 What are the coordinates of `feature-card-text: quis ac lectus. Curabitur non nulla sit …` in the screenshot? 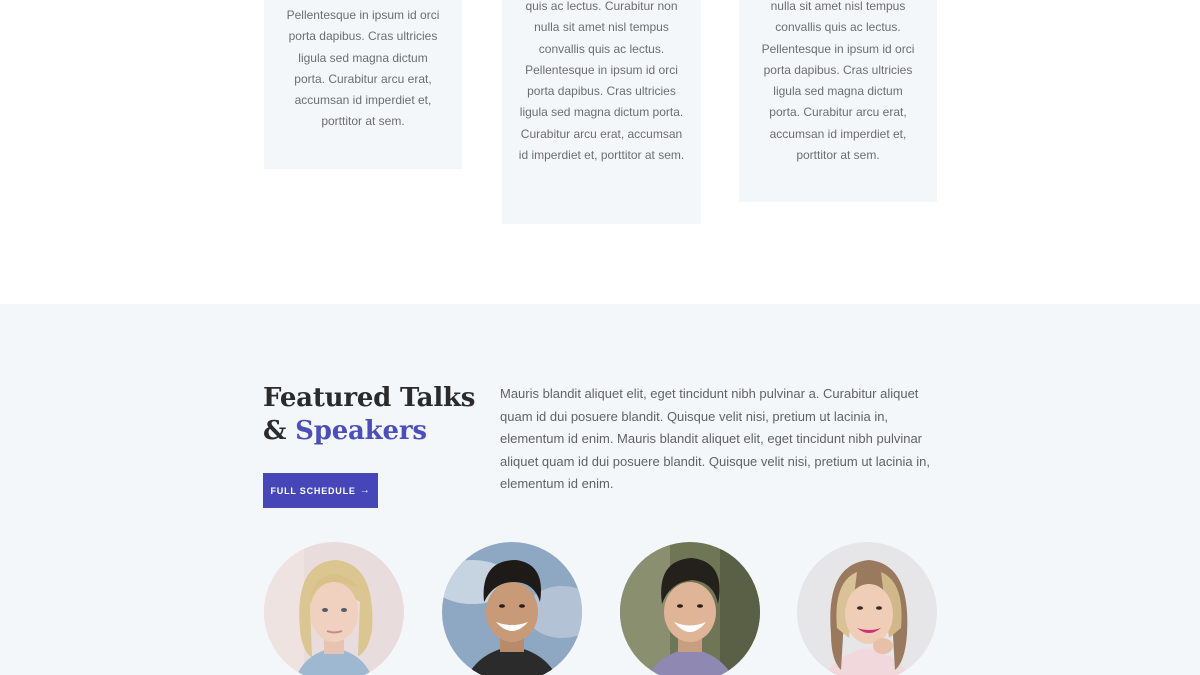 It's located at (601, 81).